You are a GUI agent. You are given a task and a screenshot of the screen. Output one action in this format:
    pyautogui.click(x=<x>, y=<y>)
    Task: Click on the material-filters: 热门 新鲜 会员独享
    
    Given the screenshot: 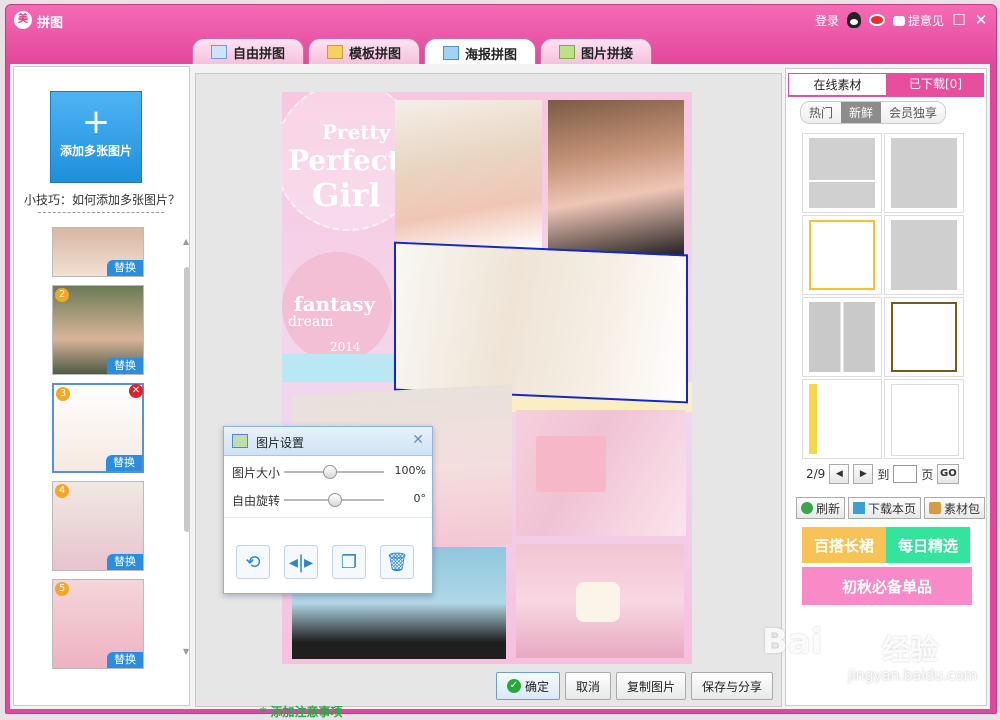 What is the action you would take?
    pyautogui.click(x=873, y=112)
    